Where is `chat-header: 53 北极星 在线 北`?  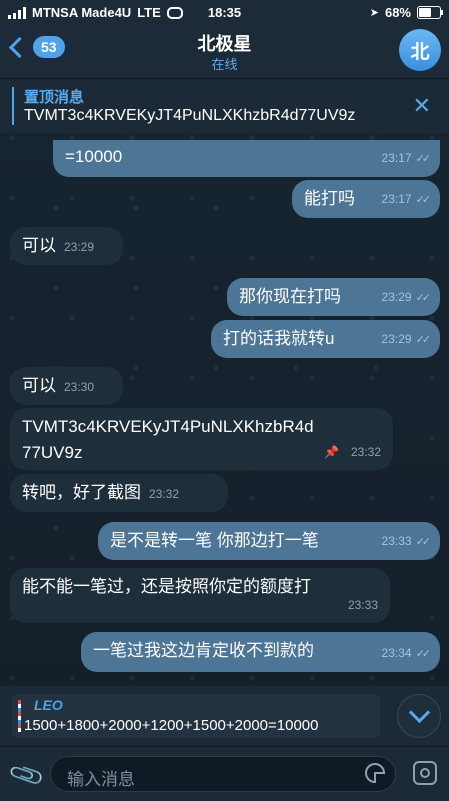
chat-header: 53 北极星 在线 北 is located at coordinates (224, 51).